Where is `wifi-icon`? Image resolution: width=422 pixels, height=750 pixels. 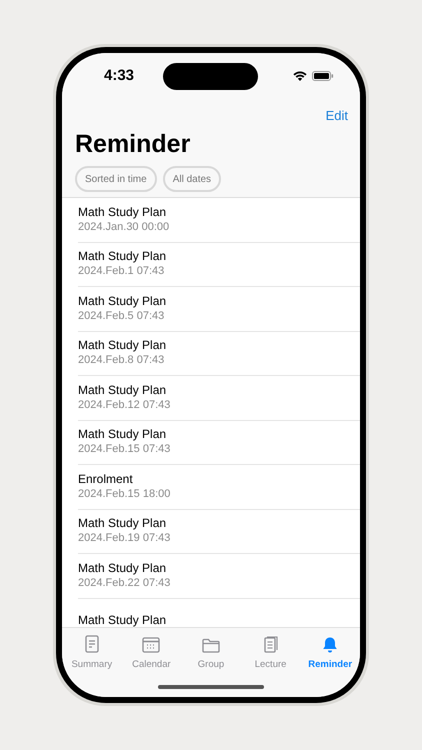
wifi-icon is located at coordinates (300, 76).